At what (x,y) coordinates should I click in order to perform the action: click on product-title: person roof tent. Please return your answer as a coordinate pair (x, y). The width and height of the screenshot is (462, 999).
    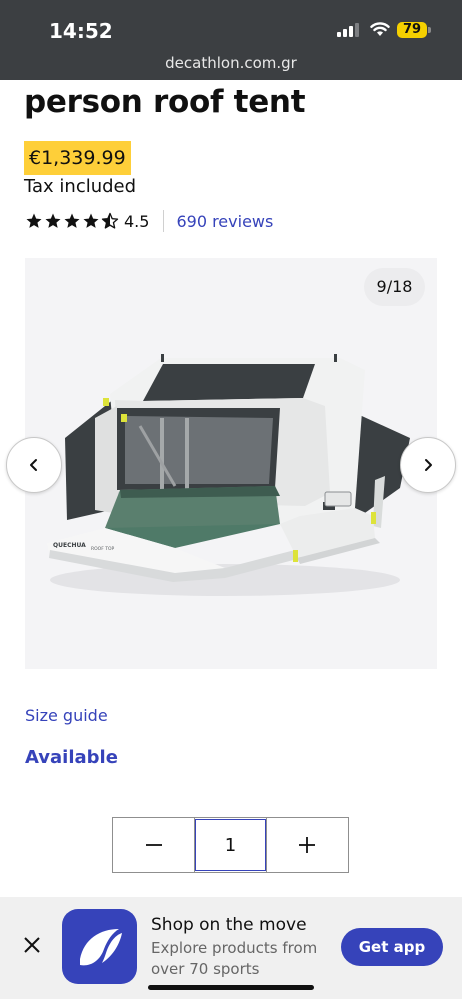
    Looking at the image, I should click on (165, 102).